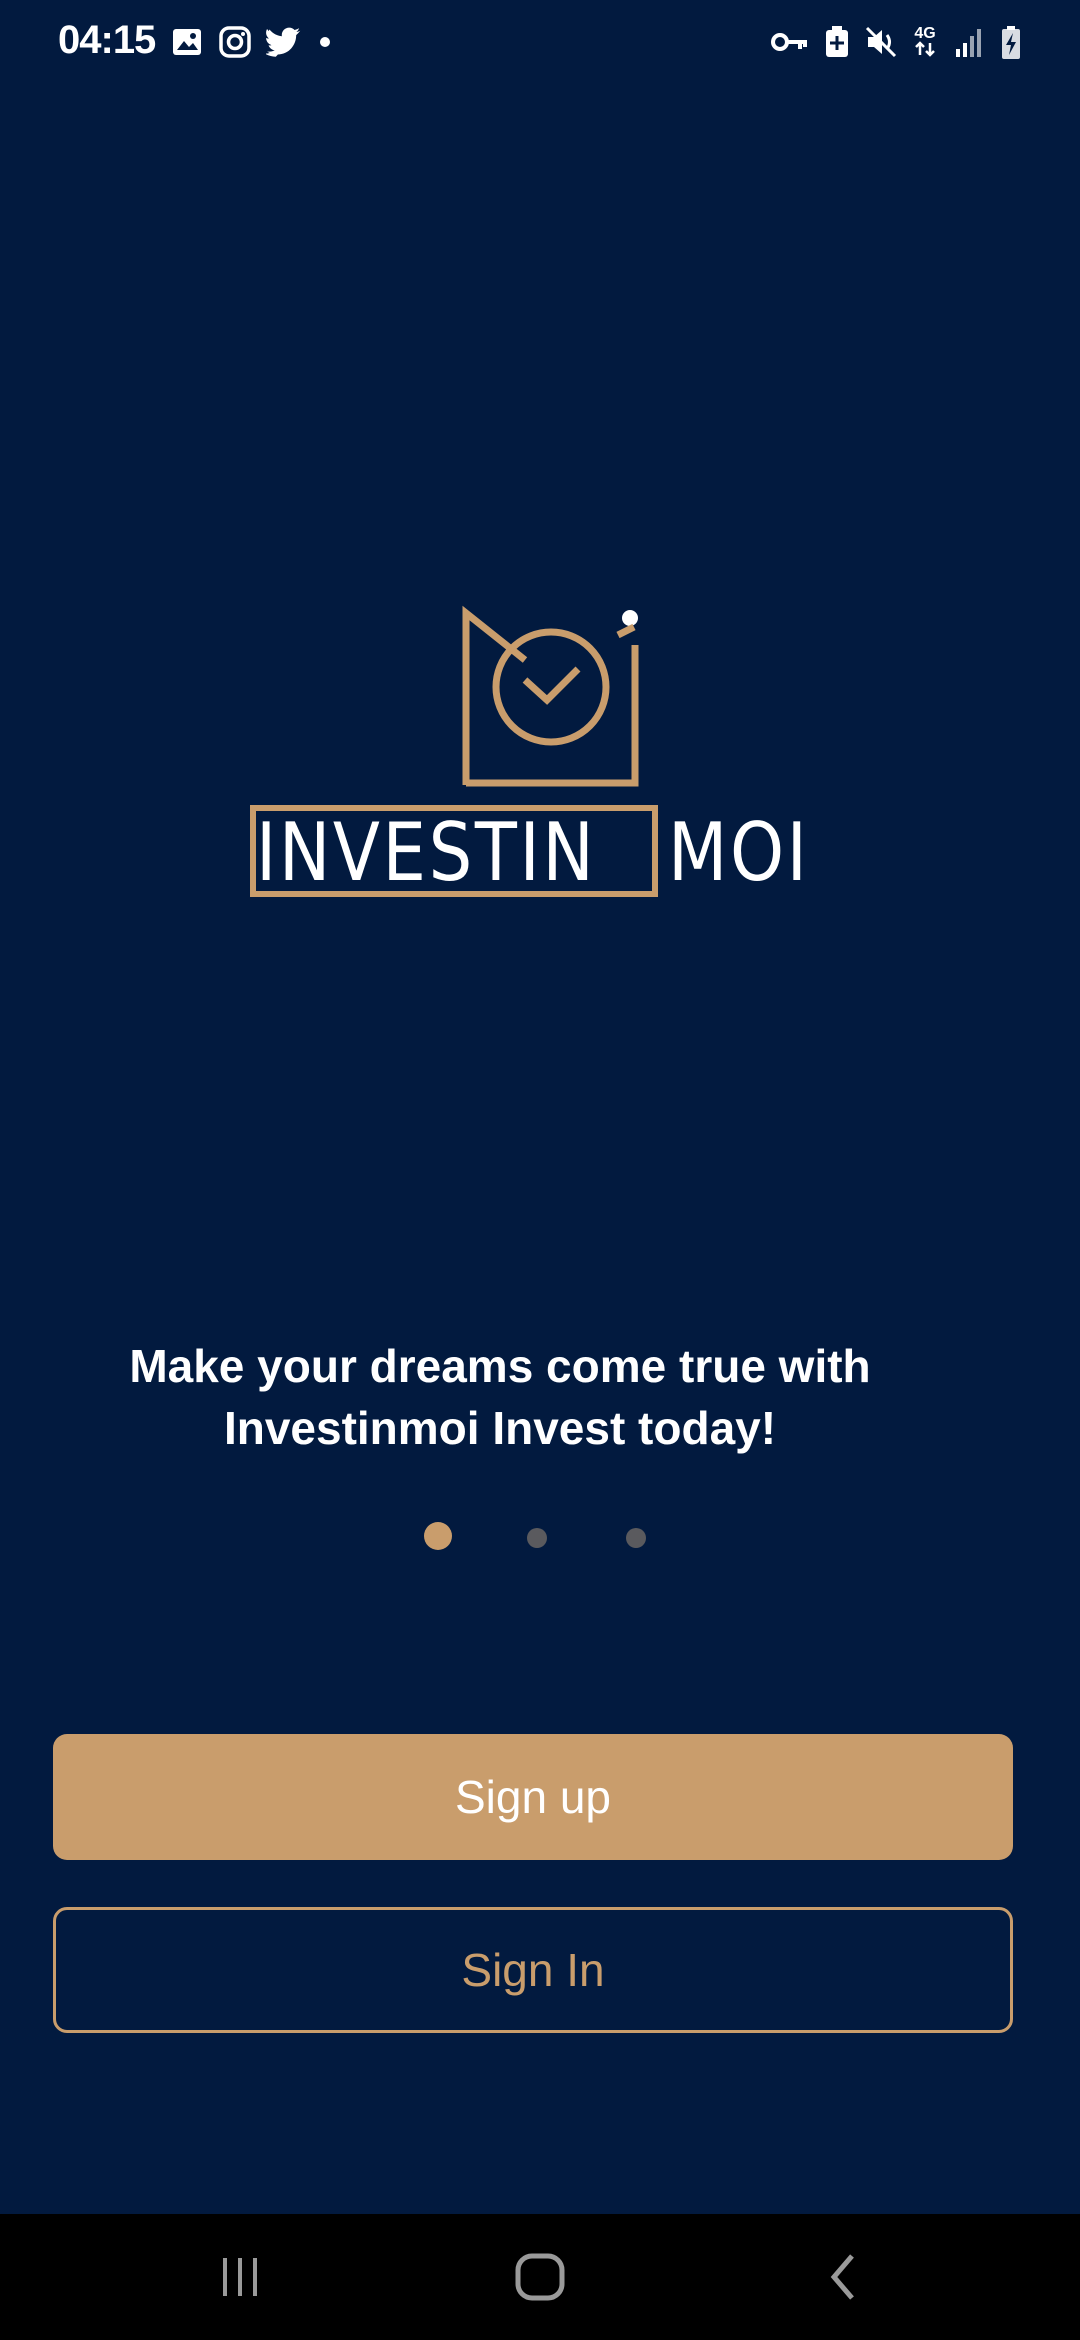 This screenshot has width=1080, height=2340. What do you see at coordinates (240, 2277) in the screenshot?
I see `recent-apps-icon` at bounding box center [240, 2277].